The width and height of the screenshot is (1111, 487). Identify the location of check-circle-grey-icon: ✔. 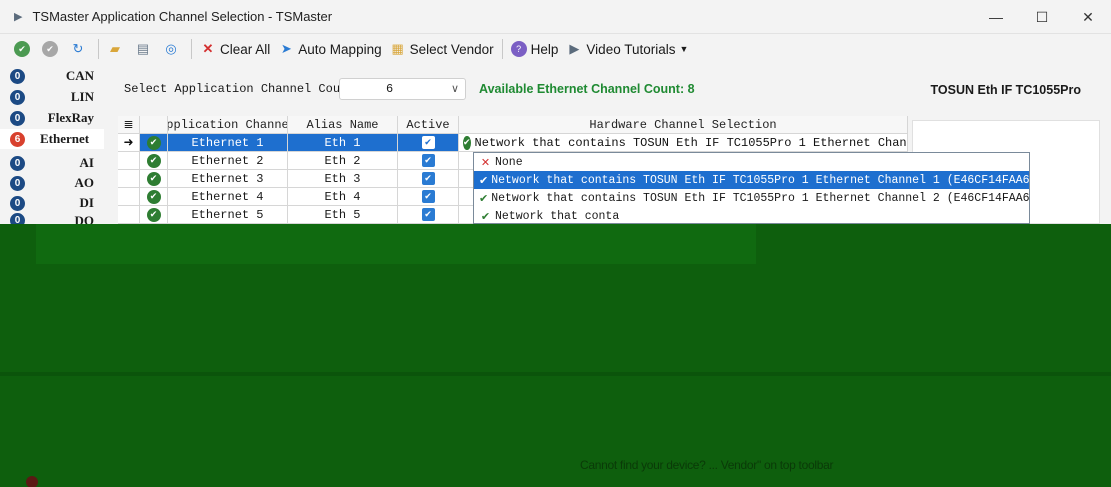
(50, 49).